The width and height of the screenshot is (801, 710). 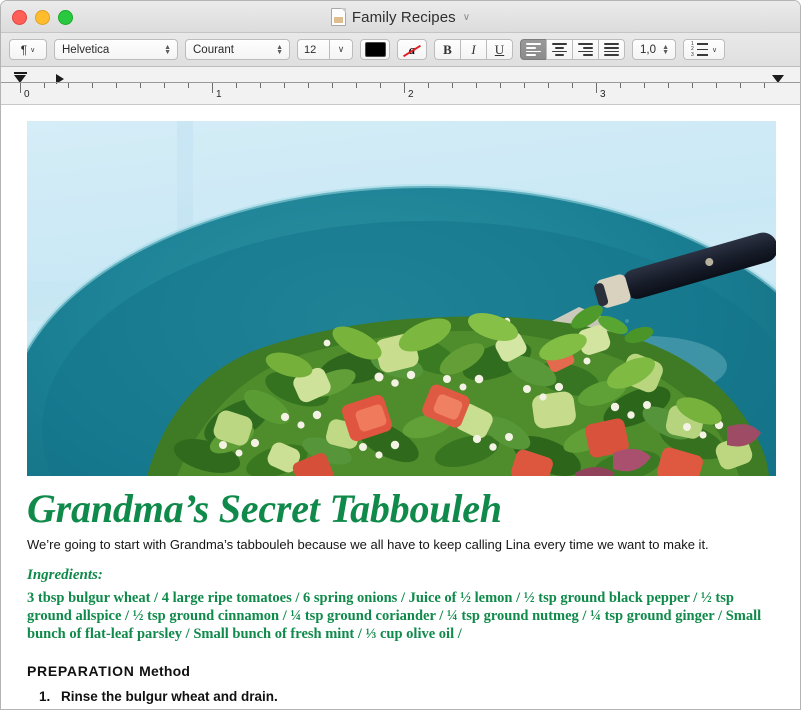 I want to click on bold-button: B, so click(x=447, y=49).